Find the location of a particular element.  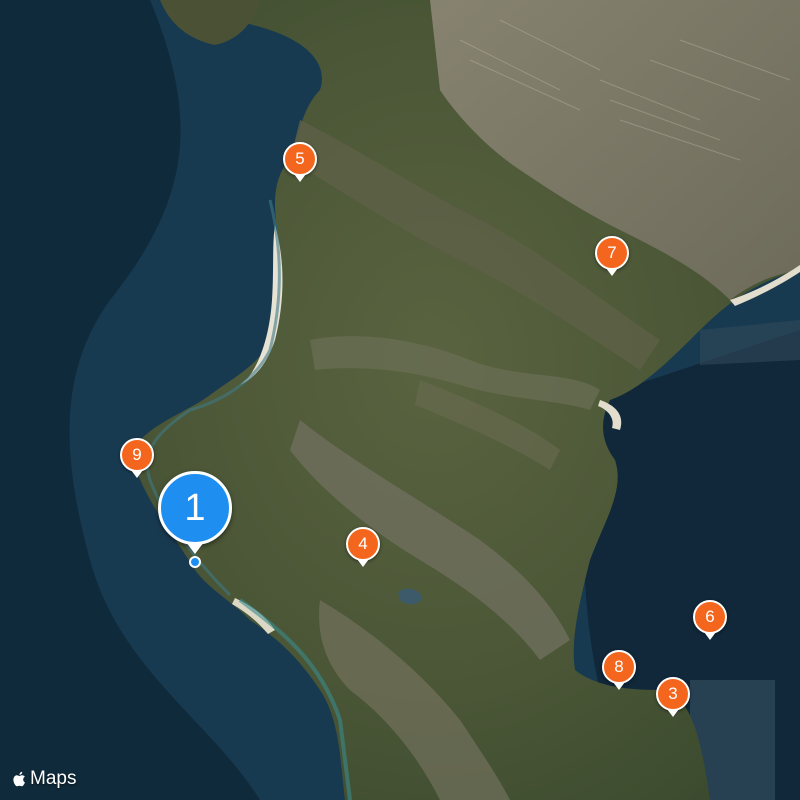

marker-5: 5 is located at coordinates (300, 162).